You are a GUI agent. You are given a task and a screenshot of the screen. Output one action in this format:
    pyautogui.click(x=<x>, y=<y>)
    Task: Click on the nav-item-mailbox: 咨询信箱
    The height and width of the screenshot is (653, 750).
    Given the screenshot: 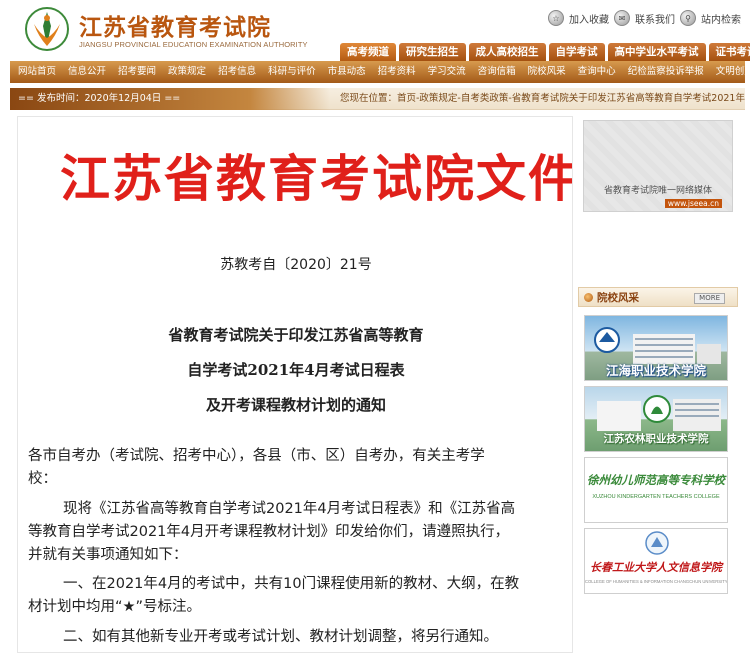 What is the action you would take?
    pyautogui.click(x=497, y=72)
    